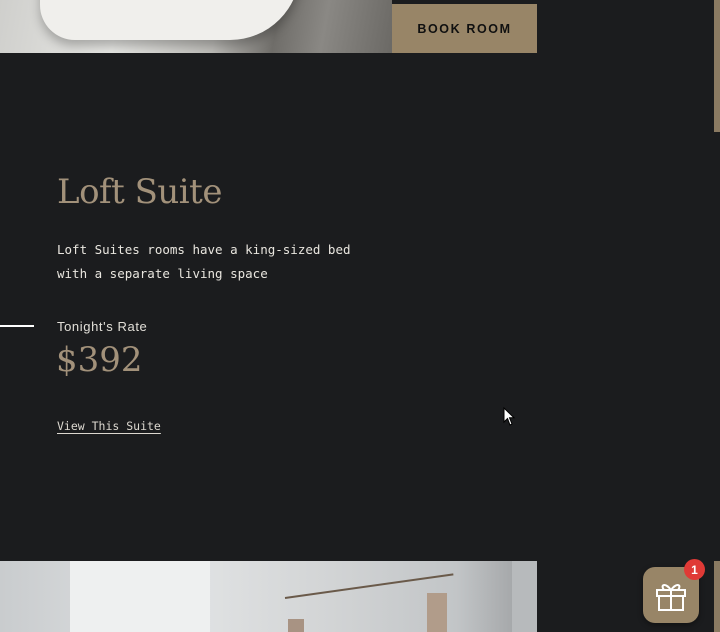 Image resolution: width=720 pixels, height=632 pixels. I want to click on rate-label: Tonight's Rate, so click(102, 326).